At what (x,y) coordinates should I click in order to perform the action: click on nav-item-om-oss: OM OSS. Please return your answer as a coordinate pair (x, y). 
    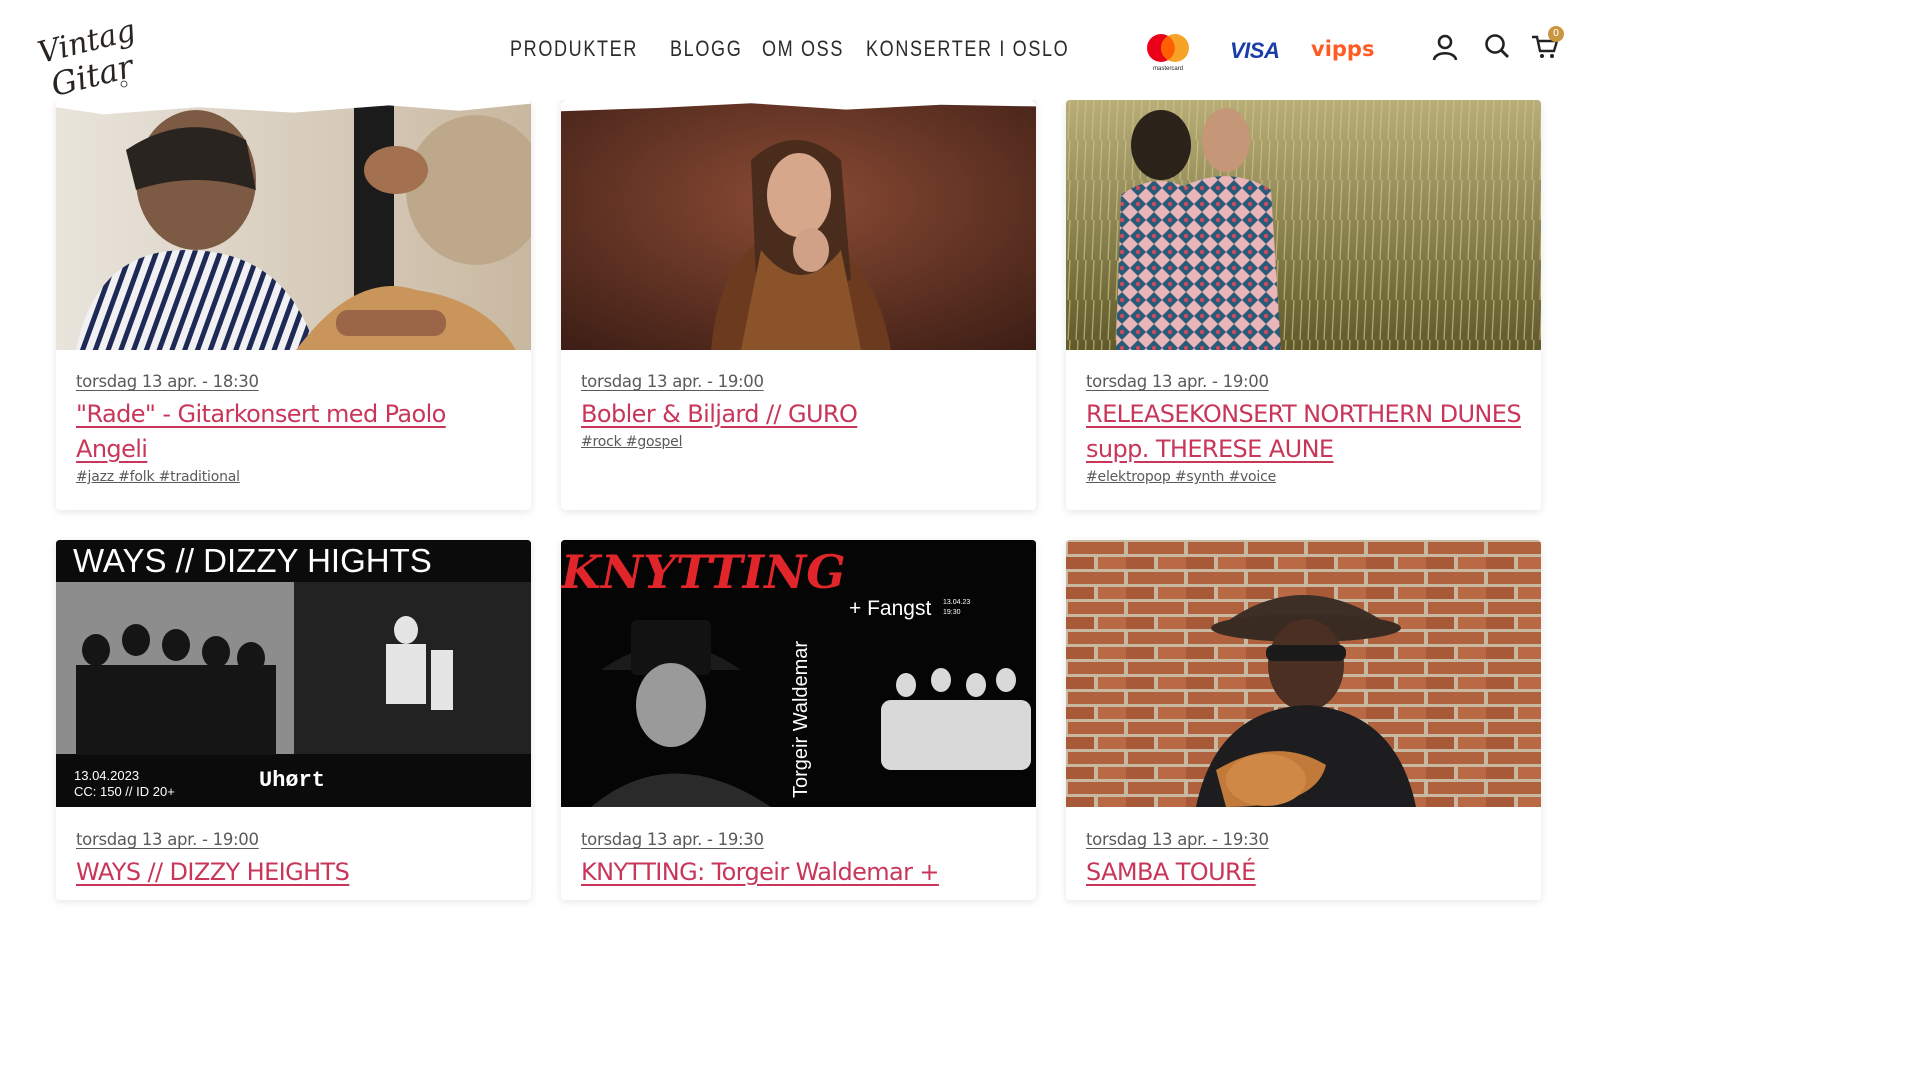
    Looking at the image, I should click on (803, 49).